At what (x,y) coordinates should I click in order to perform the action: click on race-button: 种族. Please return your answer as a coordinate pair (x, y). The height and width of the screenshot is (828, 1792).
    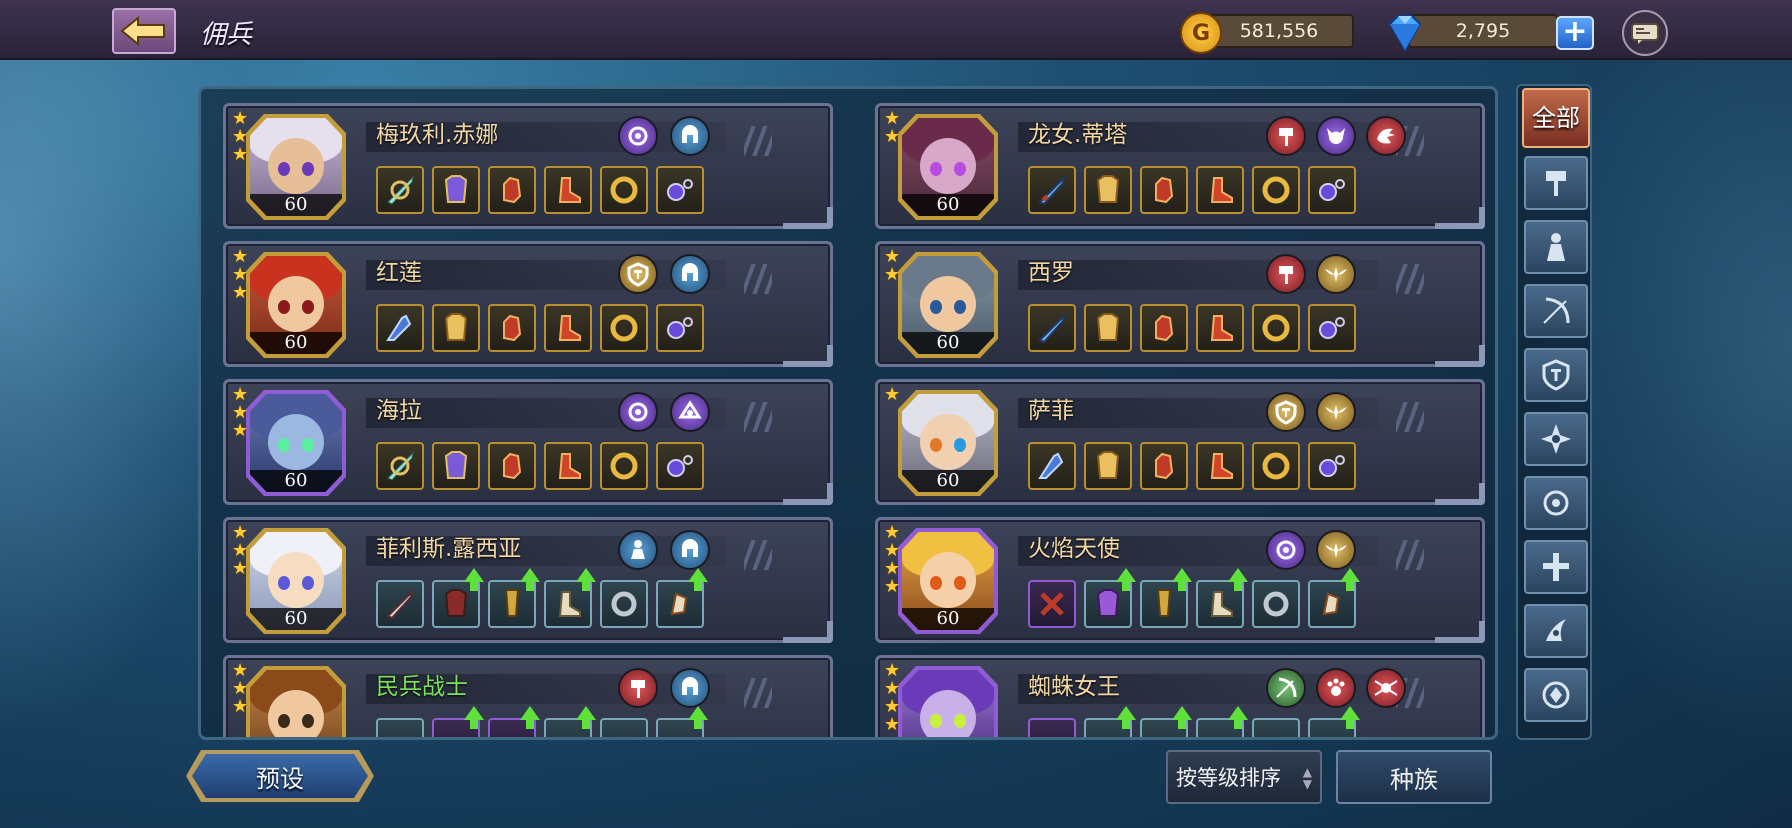
    Looking at the image, I should click on (1414, 777).